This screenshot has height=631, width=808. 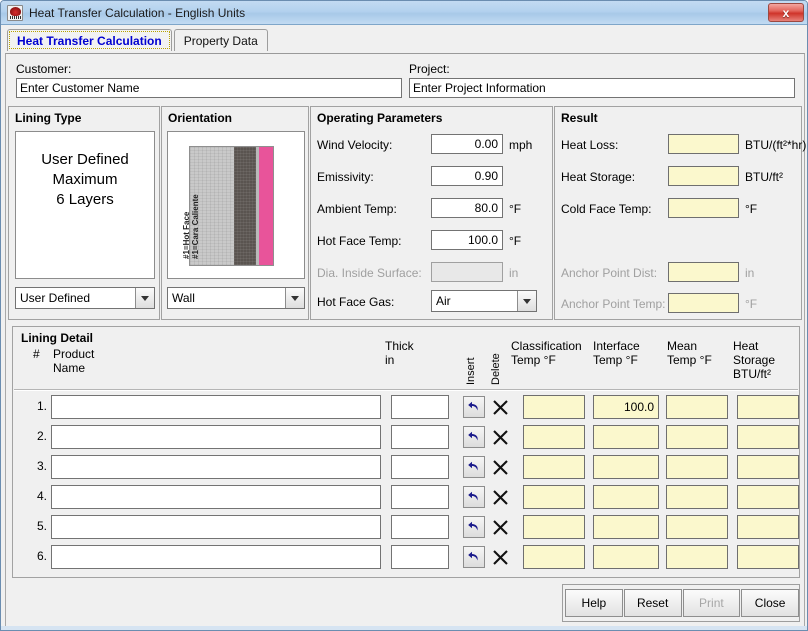 What do you see at coordinates (186, 235) in the screenshot?
I see `wall-caption-line-1: #1=Hot Face` at bounding box center [186, 235].